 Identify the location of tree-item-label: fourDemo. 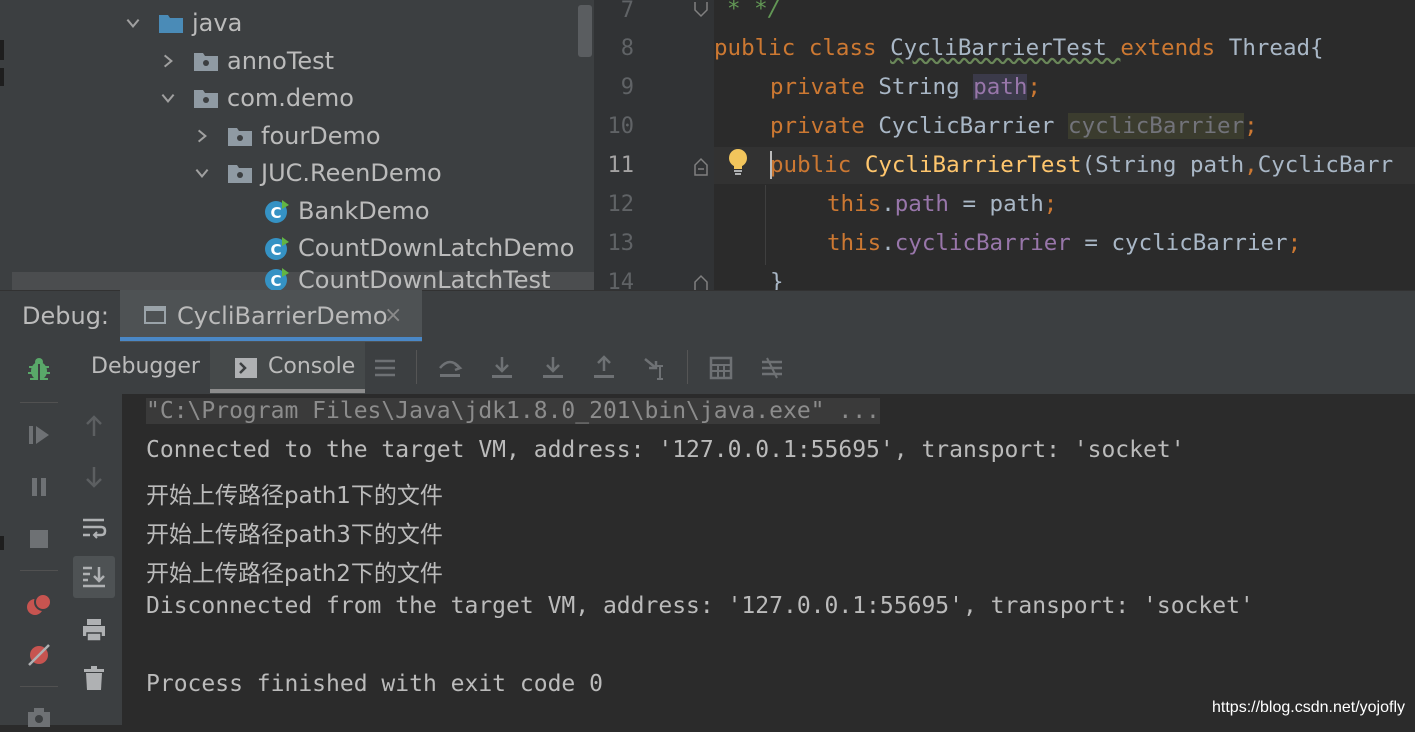
(321, 135).